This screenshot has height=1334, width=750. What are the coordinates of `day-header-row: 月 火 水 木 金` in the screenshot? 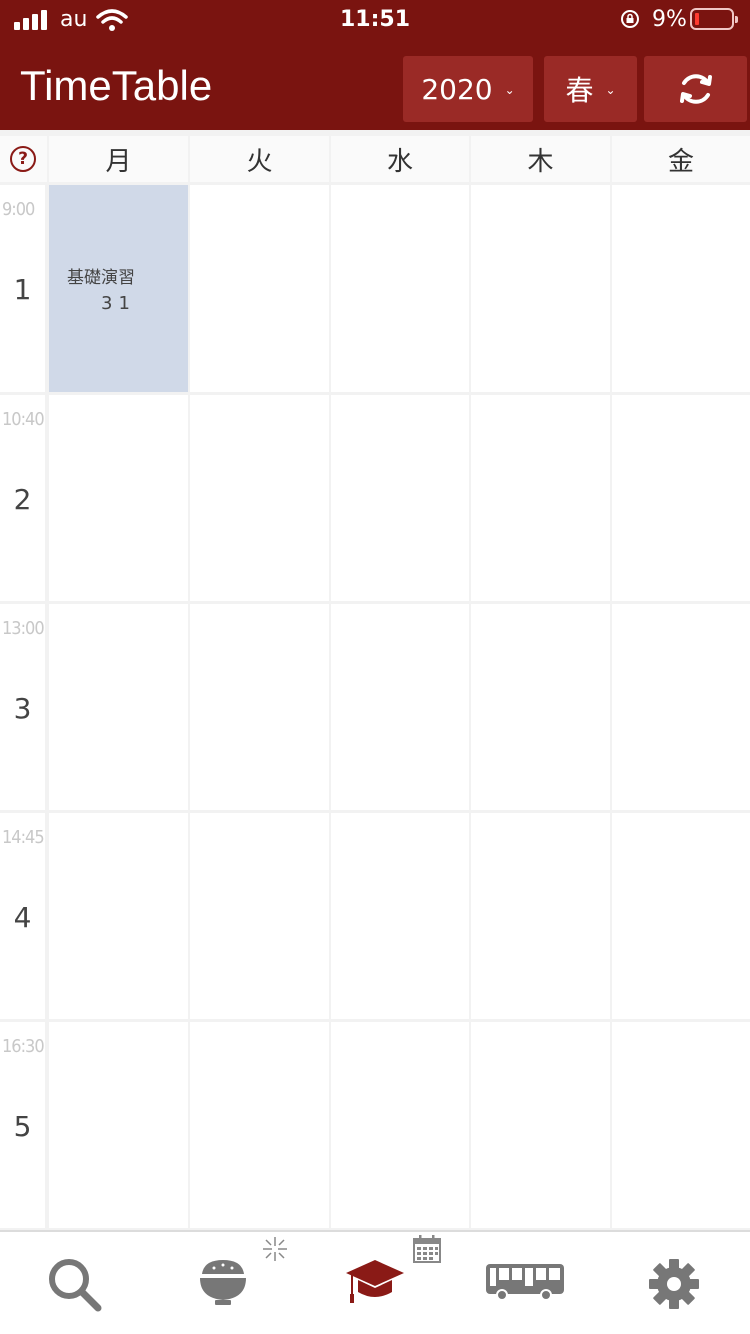 It's located at (375, 159).